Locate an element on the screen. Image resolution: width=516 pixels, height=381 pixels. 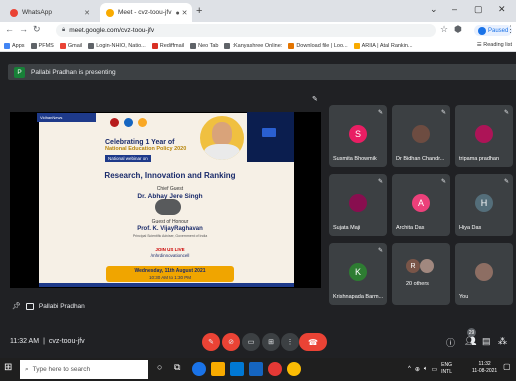
taskbar-search: ⌕ Type here to search is located at coordinates (84, 369).